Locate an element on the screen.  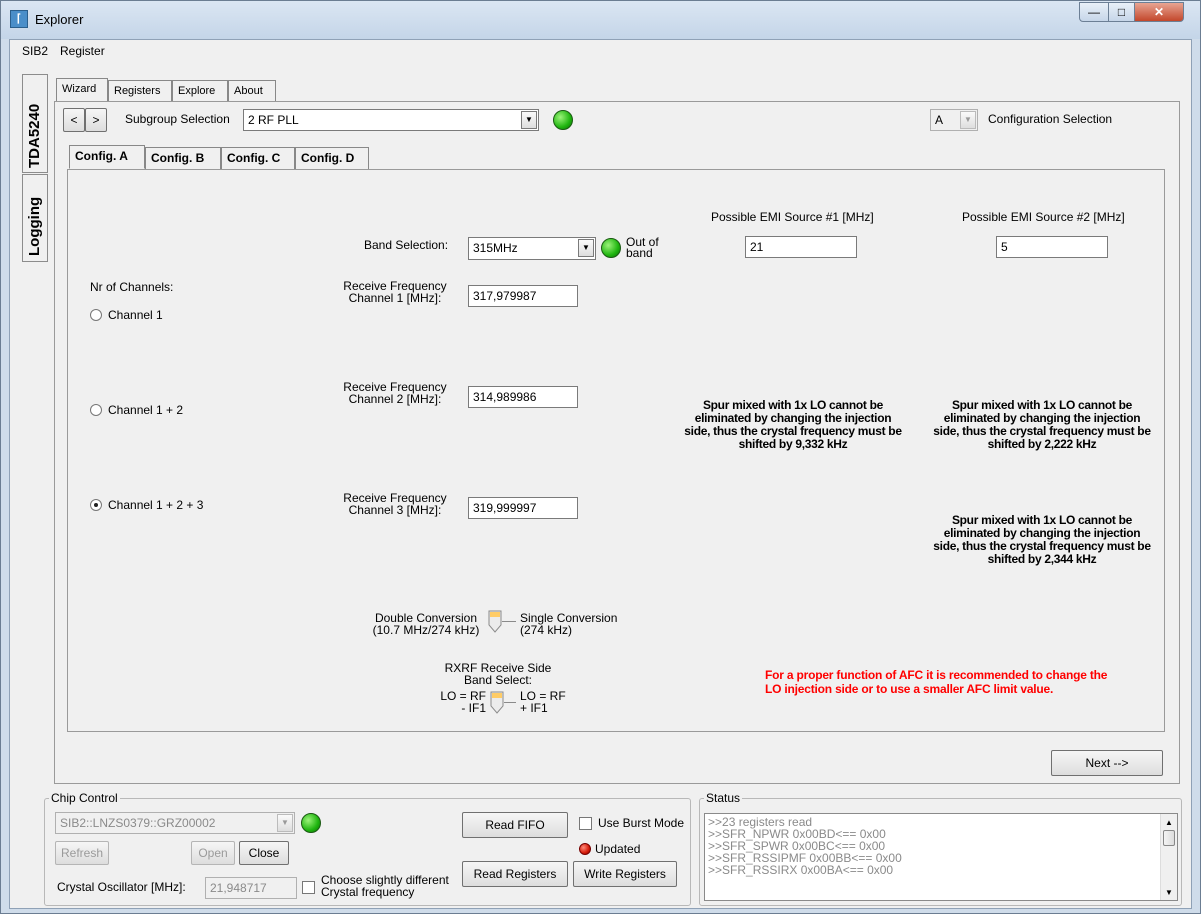
device-status-led is located at coordinates (311, 823).